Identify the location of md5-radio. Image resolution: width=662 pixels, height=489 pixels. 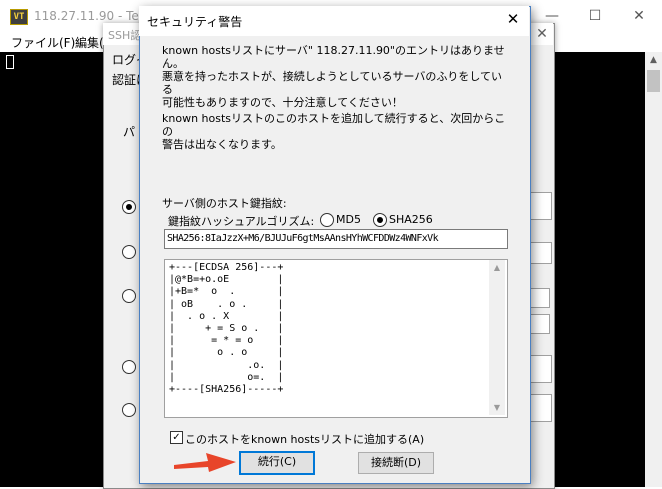
(327, 220).